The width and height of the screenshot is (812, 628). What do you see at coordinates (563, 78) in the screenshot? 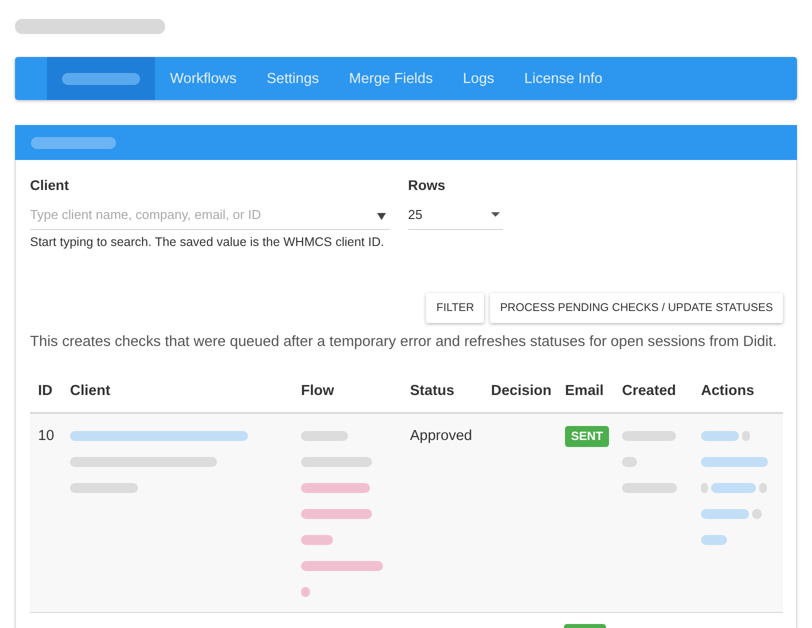
I see `tab: License Info` at bounding box center [563, 78].